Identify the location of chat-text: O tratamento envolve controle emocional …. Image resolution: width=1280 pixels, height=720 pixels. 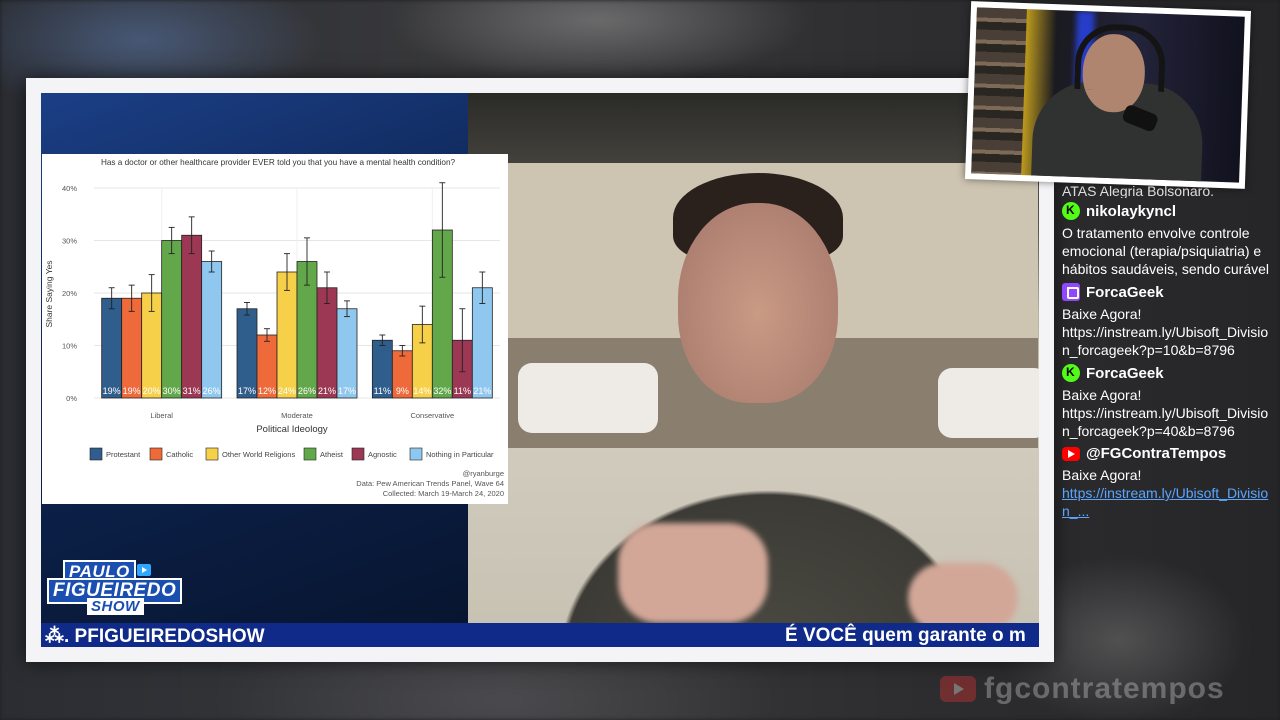
(1166, 251).